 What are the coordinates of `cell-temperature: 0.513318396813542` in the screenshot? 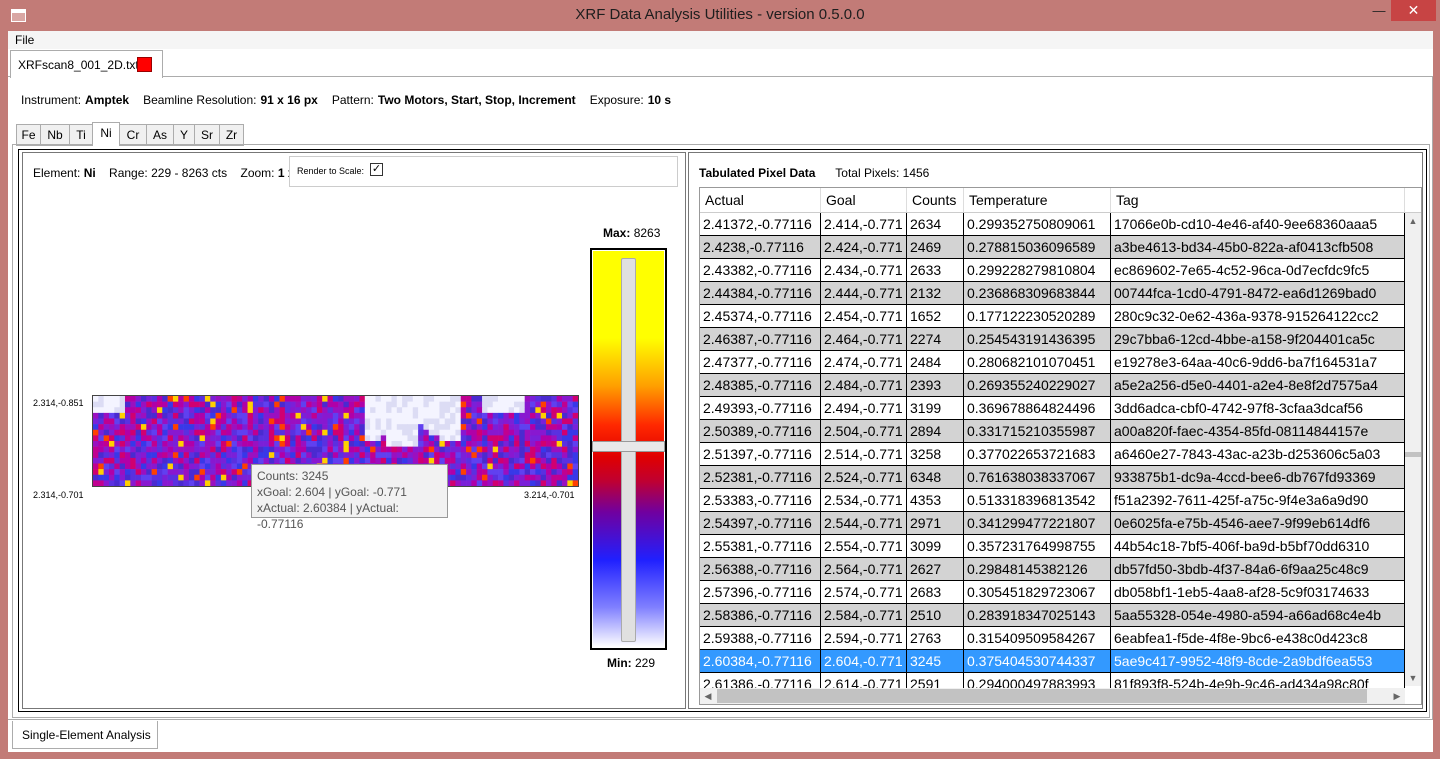 It's located at (1037, 500).